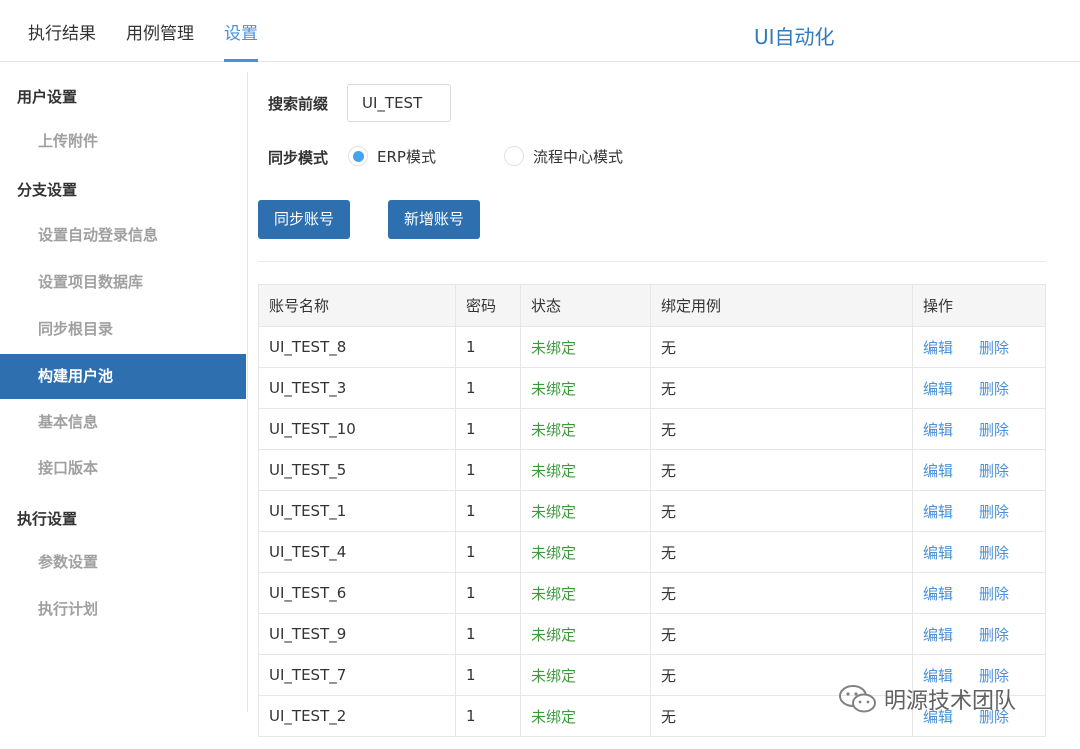 This screenshot has width=1080, height=749. I want to click on sync-account-button: 同步账号, so click(304, 219).